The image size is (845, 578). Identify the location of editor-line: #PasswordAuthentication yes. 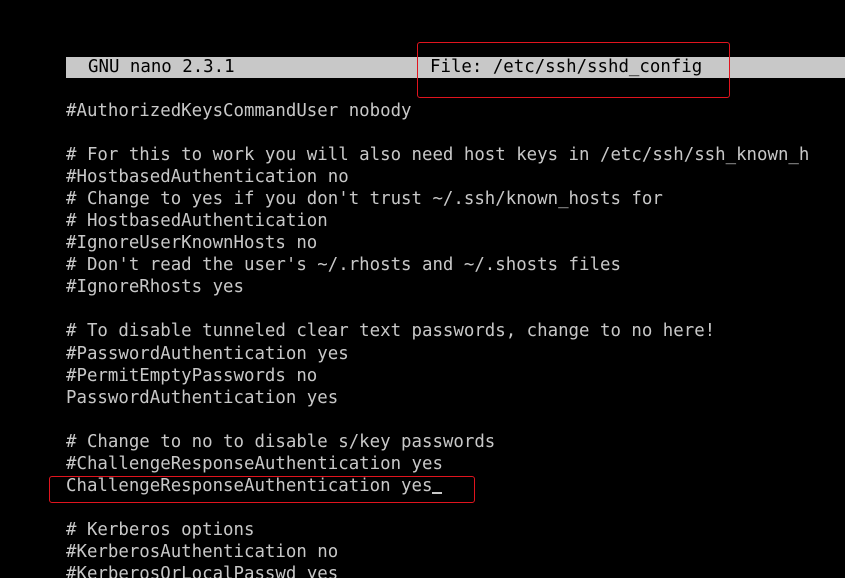
(455, 354).